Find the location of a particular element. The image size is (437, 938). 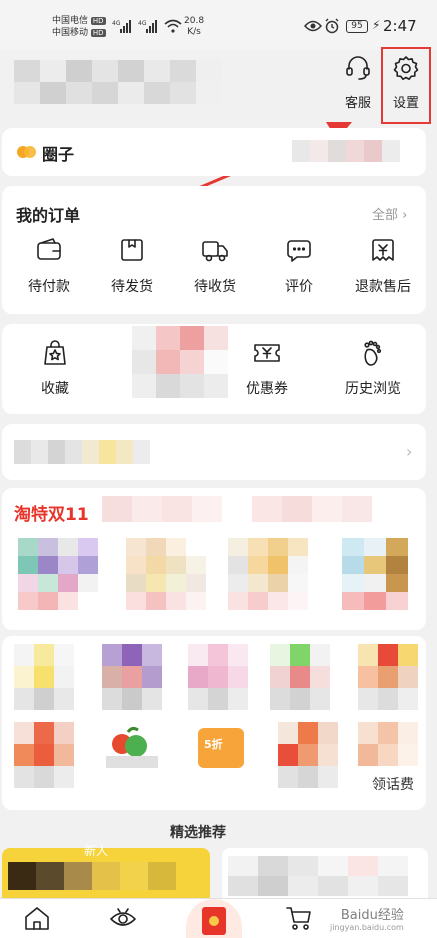

order-label: 退款售后 is located at coordinates (383, 287).